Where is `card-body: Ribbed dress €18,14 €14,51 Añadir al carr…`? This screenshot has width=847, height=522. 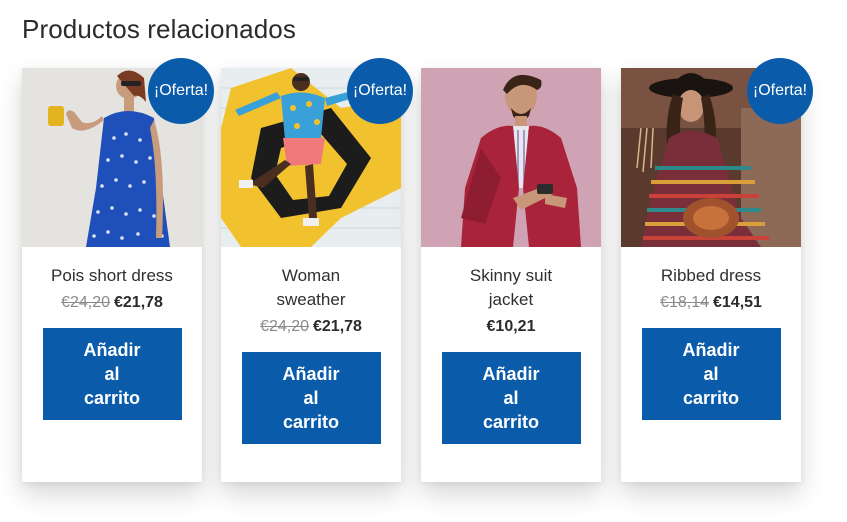
card-body: Ribbed dress €18,14 €14,51 Añadir al carr… is located at coordinates (711, 333).